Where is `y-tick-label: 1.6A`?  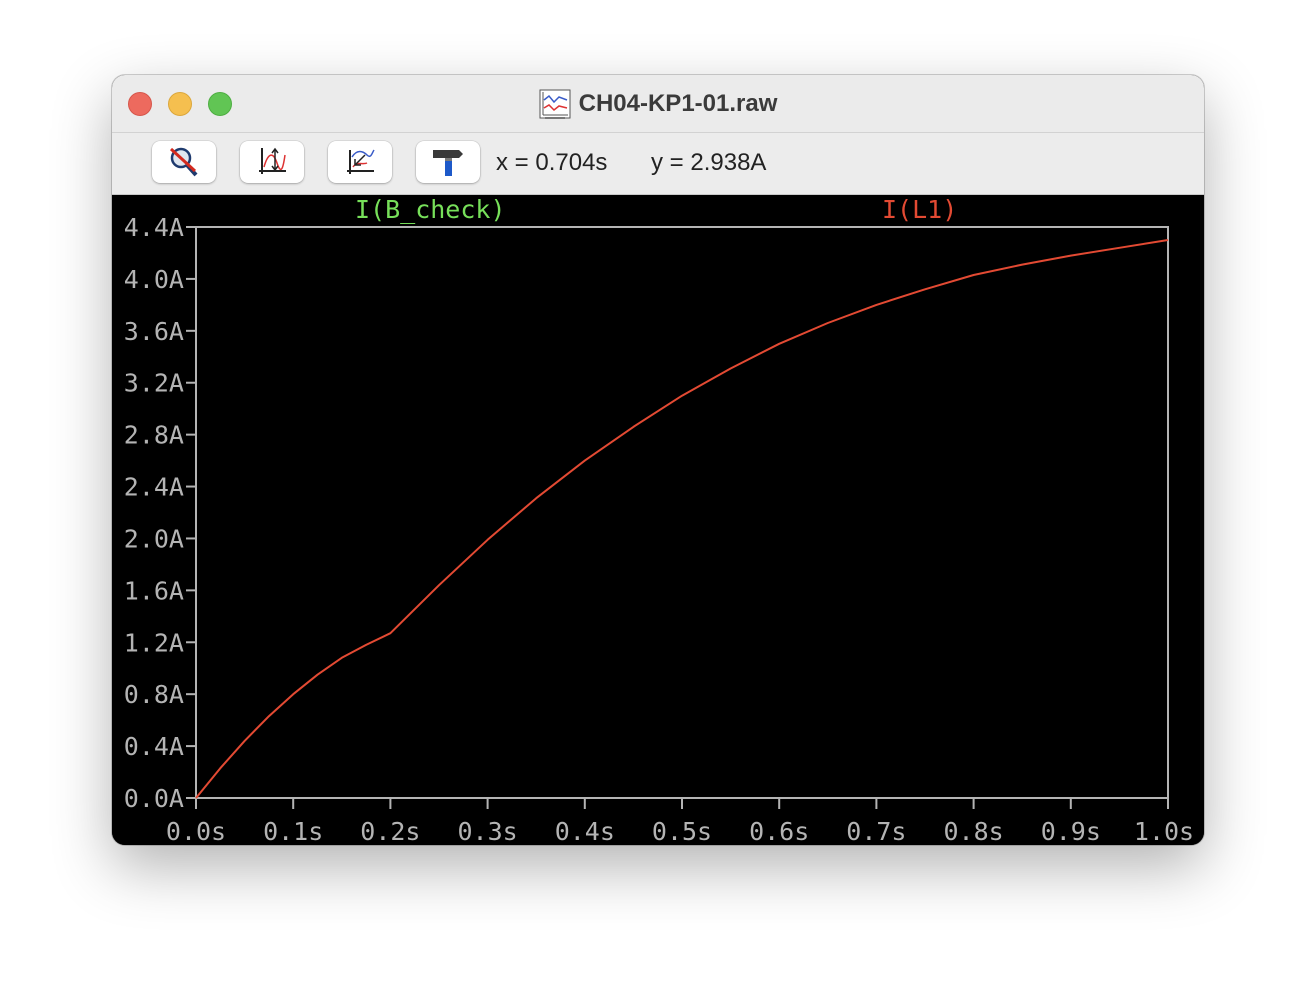
y-tick-label: 1.6A is located at coordinates (154, 590).